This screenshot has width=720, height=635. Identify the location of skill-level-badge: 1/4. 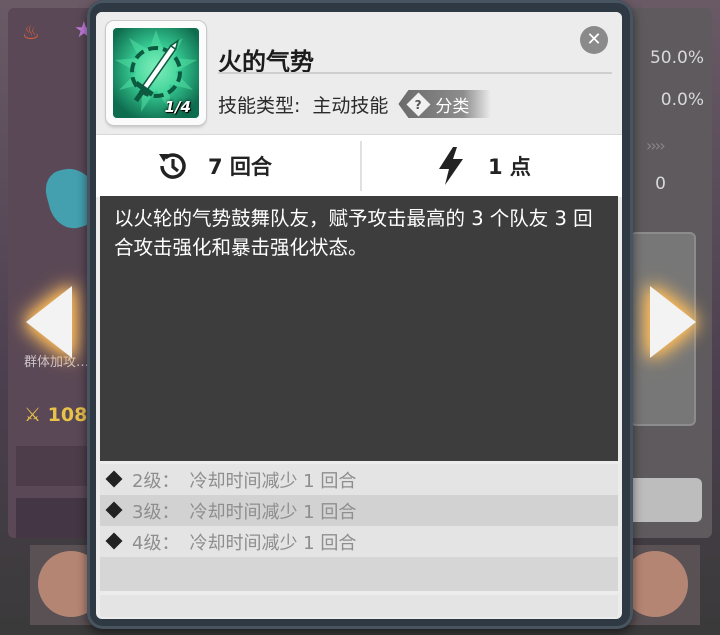
(177, 107).